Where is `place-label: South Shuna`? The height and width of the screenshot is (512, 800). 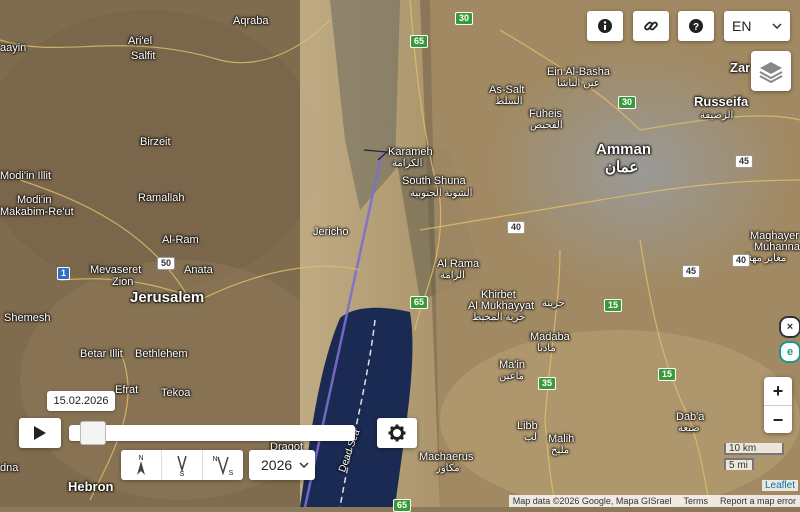 place-label: South Shuna is located at coordinates (434, 181).